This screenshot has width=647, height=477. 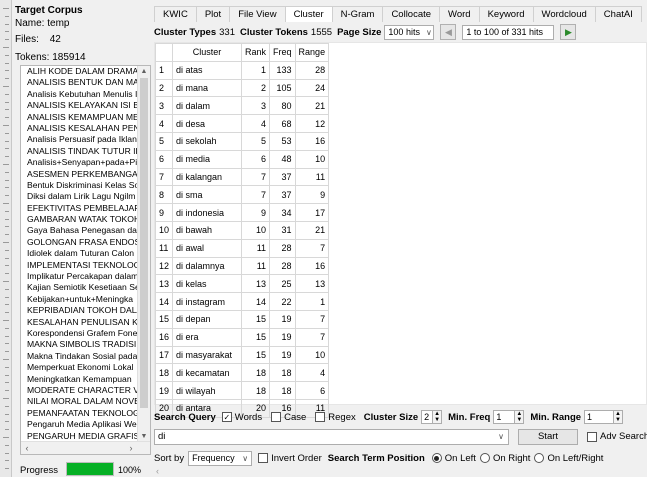 What do you see at coordinates (226, 417) in the screenshot?
I see `words-checkbox: ✓` at bounding box center [226, 417].